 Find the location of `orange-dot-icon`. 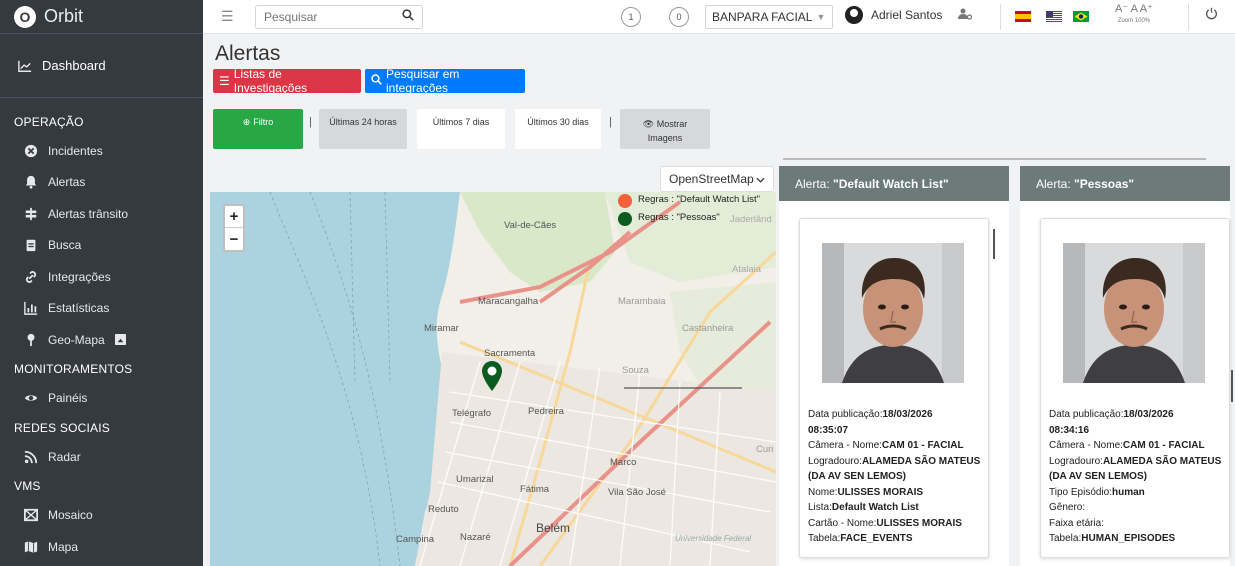

orange-dot-icon is located at coordinates (625, 201).